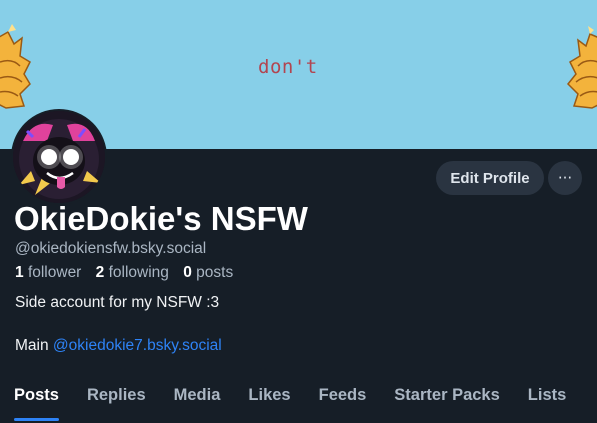 The image size is (597, 423). Describe the element at coordinates (137, 345) in the screenshot. I see `bio-mention-link: @okiedokie7.bsky.social` at that location.